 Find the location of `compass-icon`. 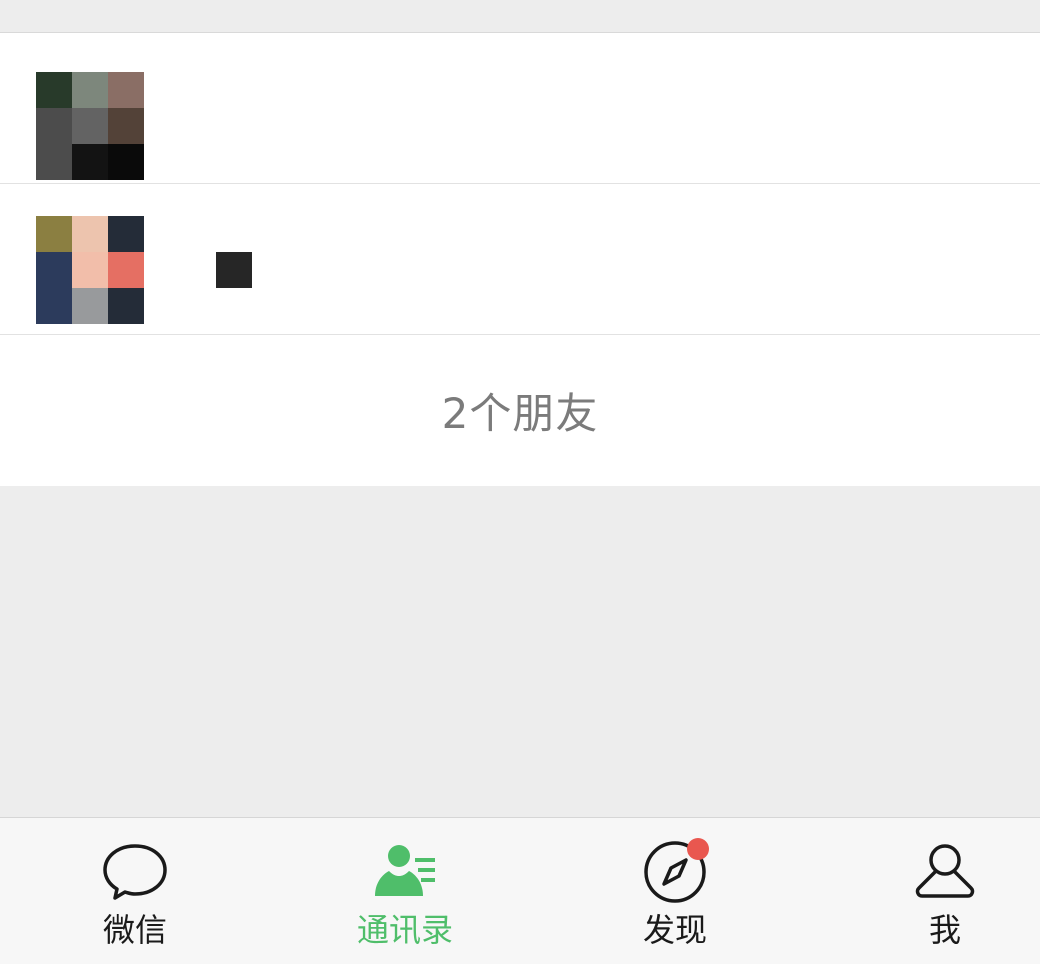

compass-icon is located at coordinates (675, 871).